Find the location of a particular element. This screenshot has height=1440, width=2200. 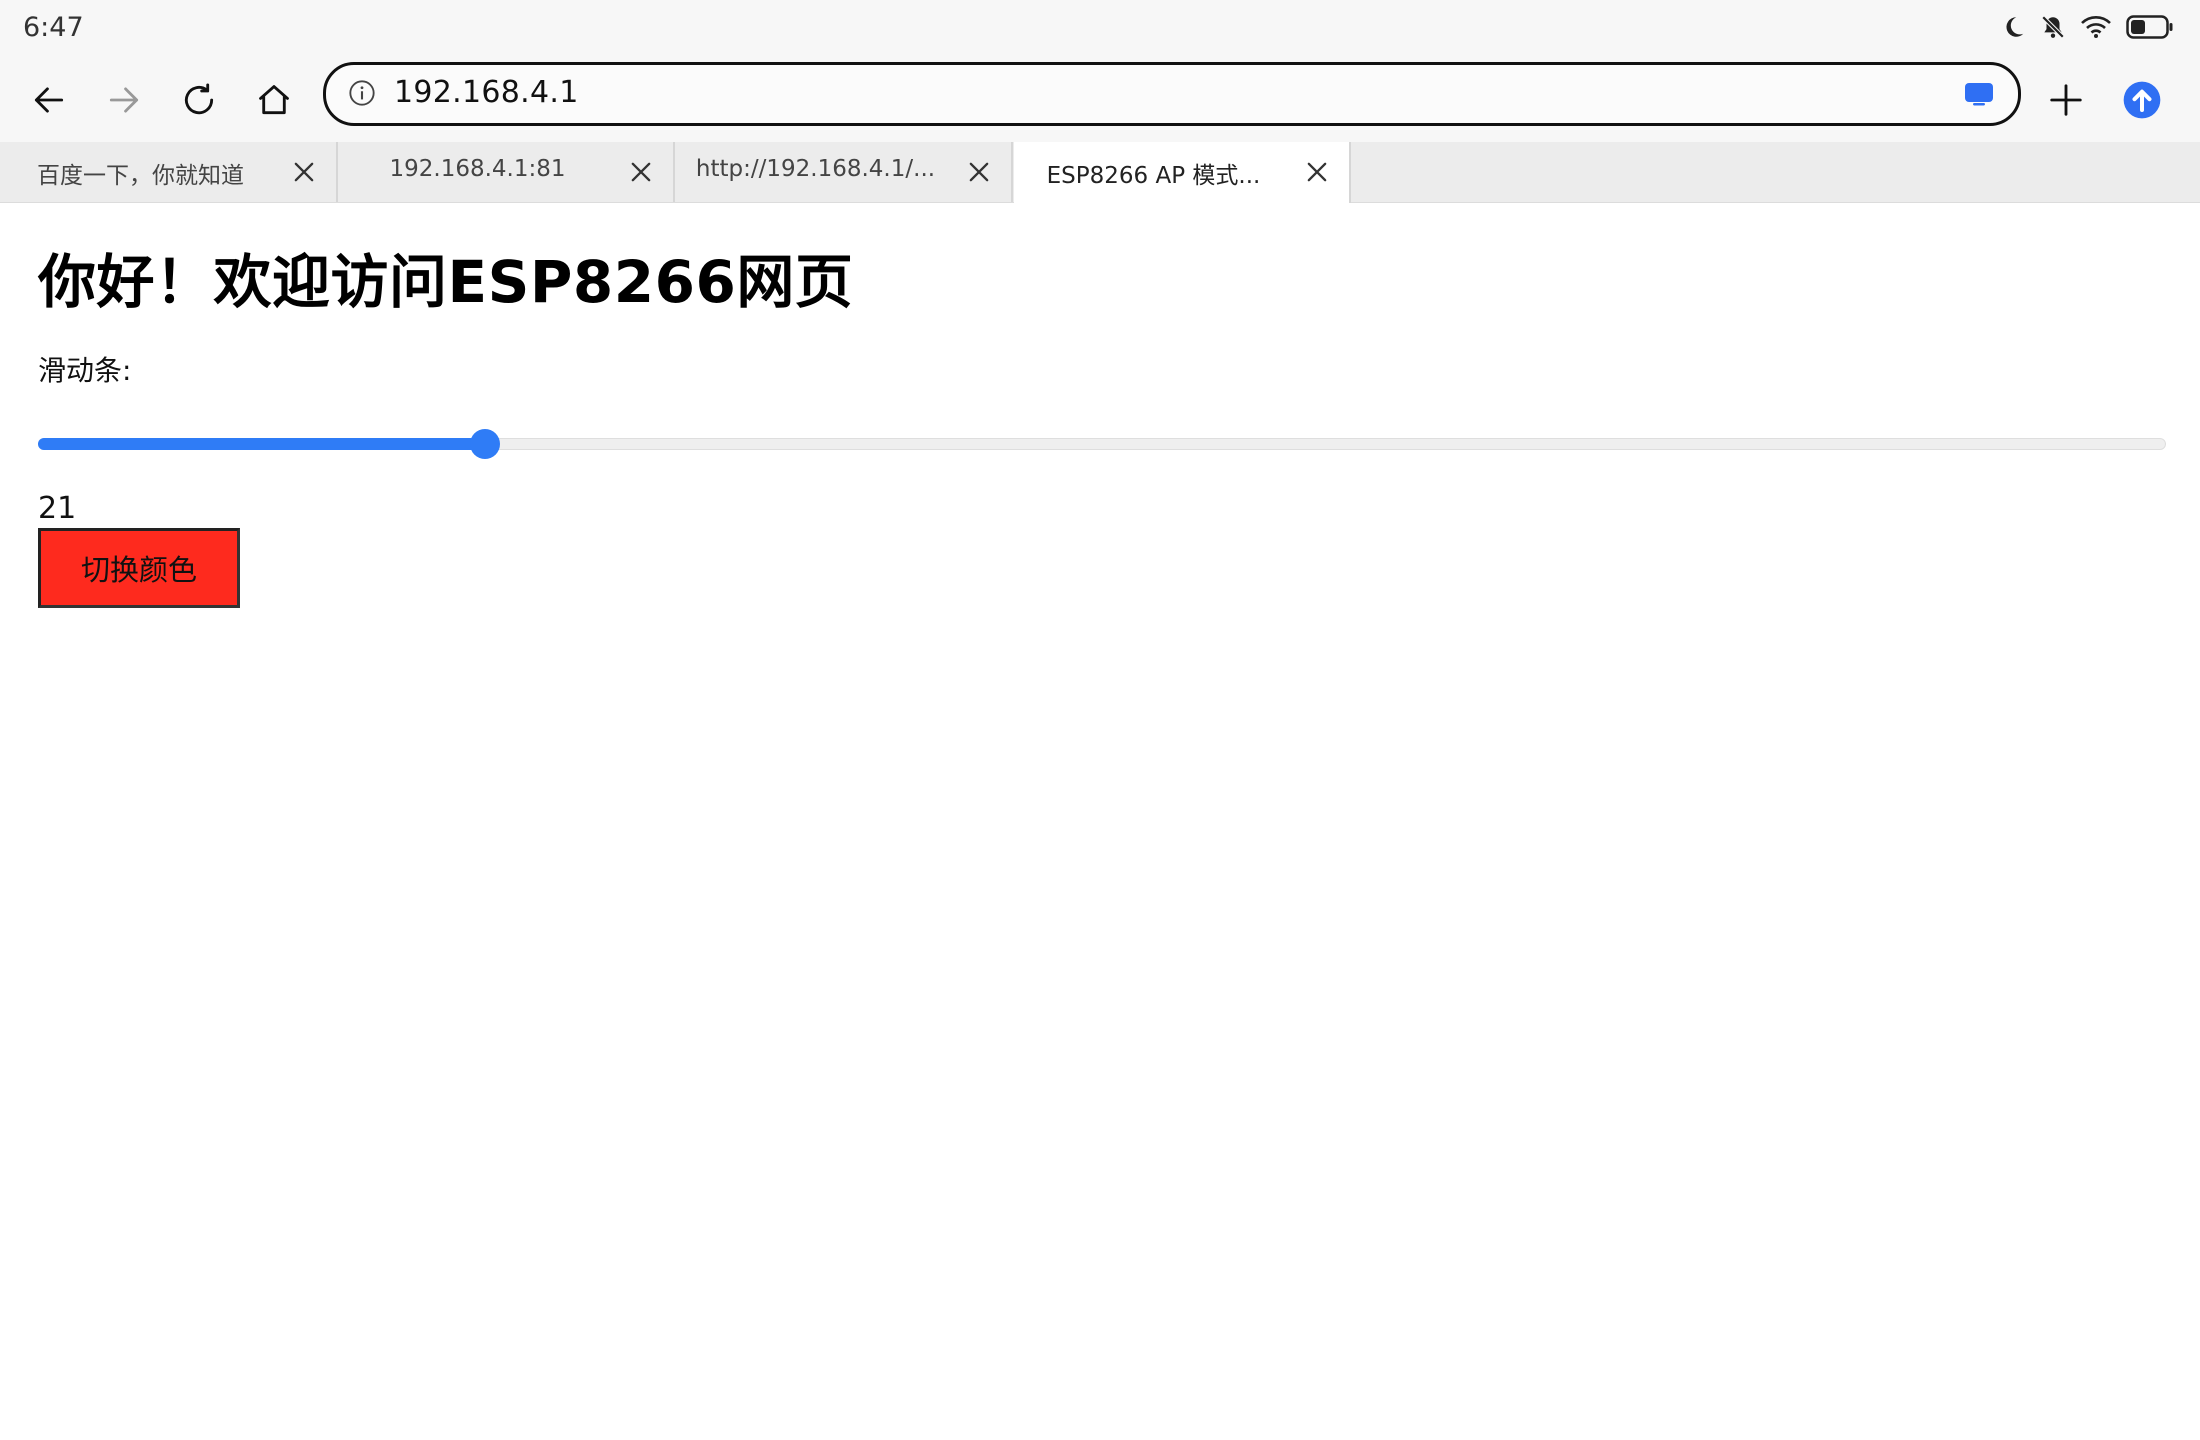

status-bar: 6:47 is located at coordinates (1100, 29).